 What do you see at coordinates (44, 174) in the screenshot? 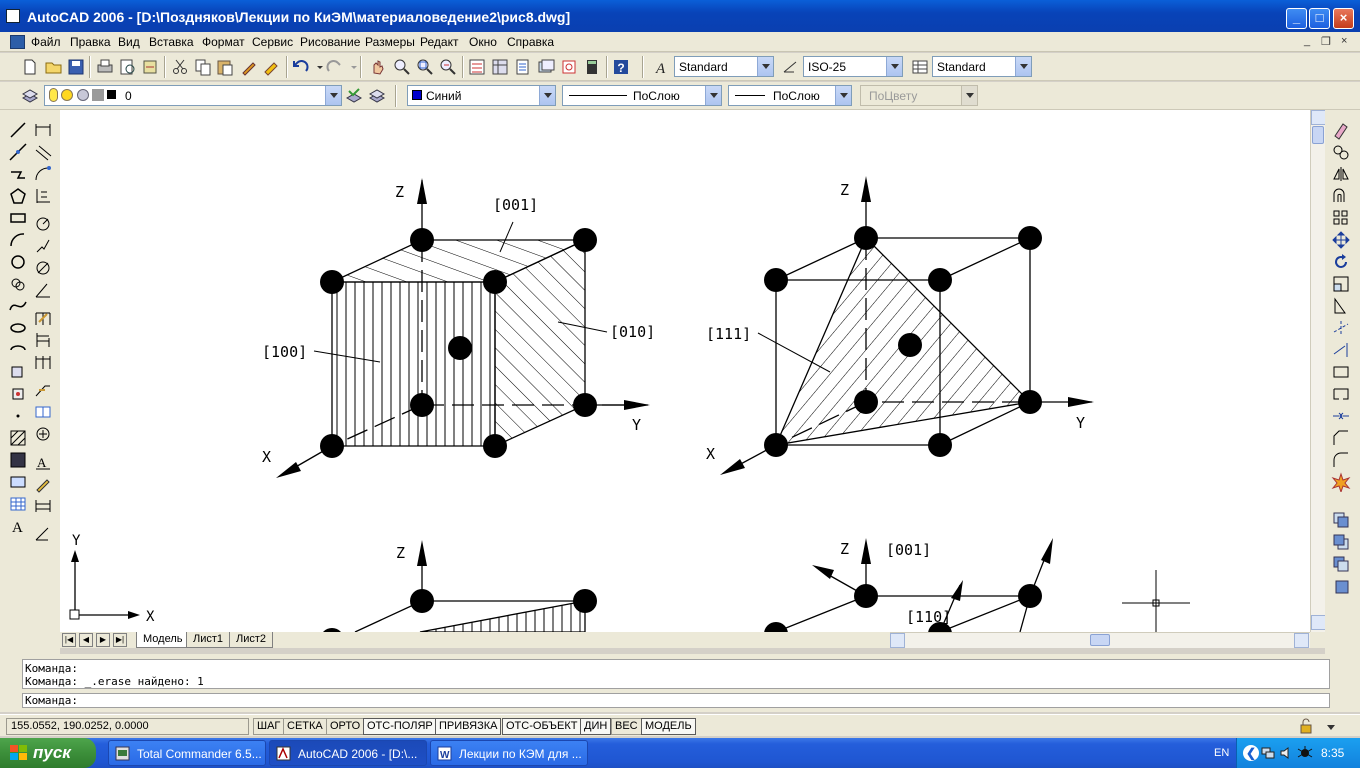
I see `arc-length-icon` at bounding box center [44, 174].